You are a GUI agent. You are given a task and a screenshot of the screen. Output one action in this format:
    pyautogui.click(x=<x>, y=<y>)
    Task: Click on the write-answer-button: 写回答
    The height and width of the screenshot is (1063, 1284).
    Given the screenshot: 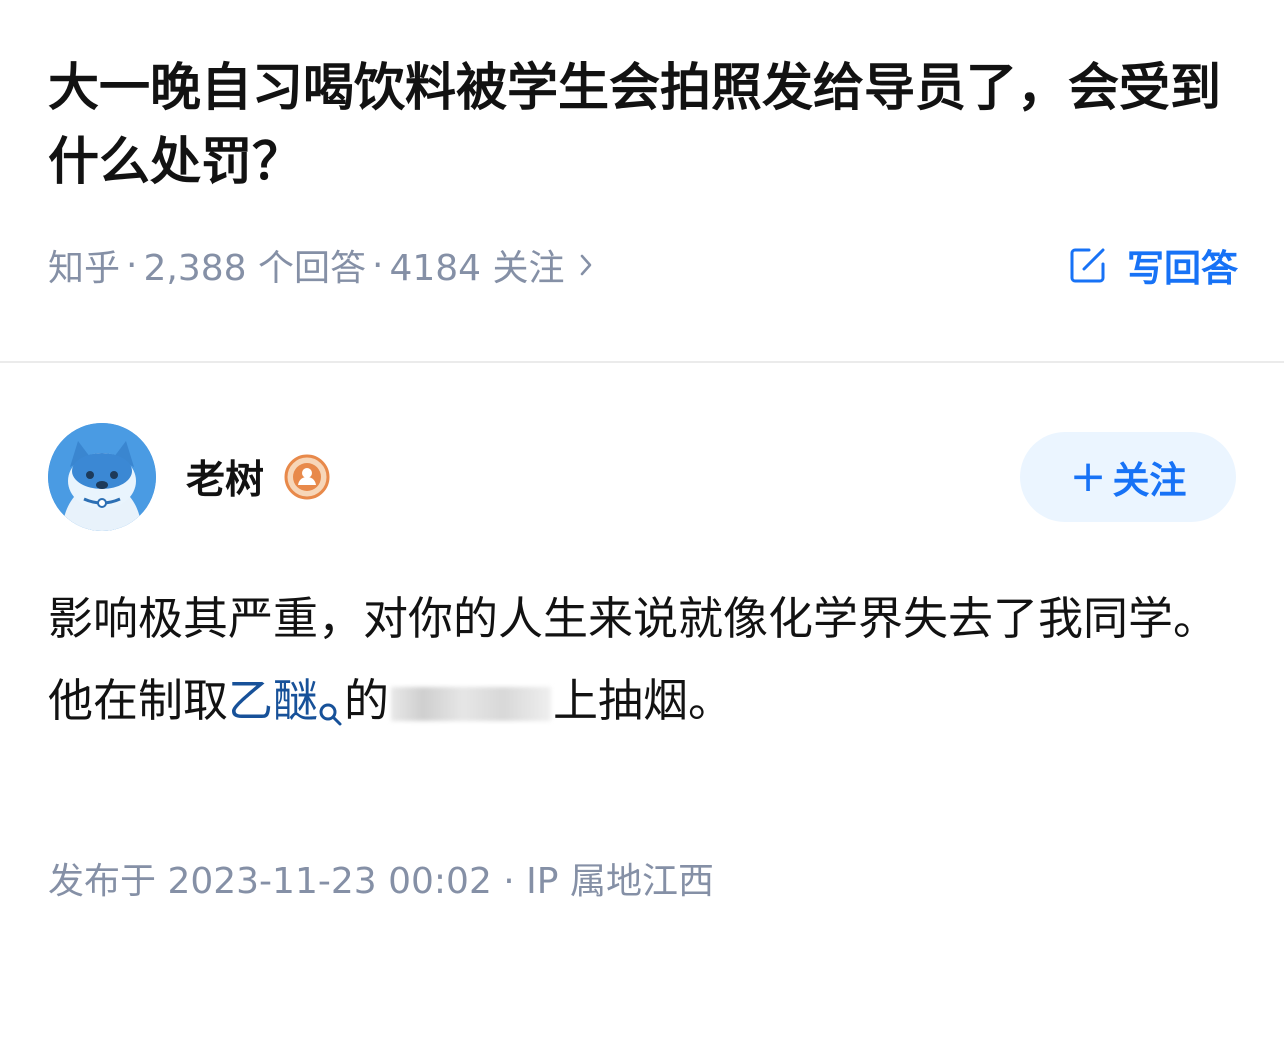 What is the action you would take?
    pyautogui.click(x=1153, y=265)
    